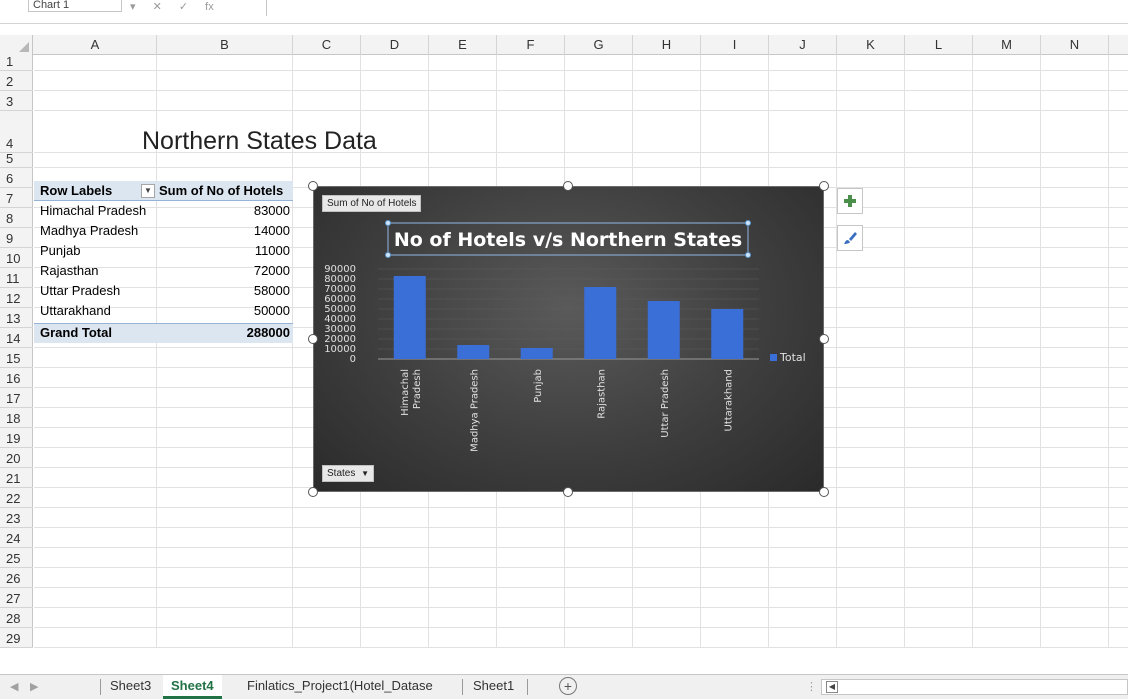  I want to click on column-header-n: N, so click(1075, 45).